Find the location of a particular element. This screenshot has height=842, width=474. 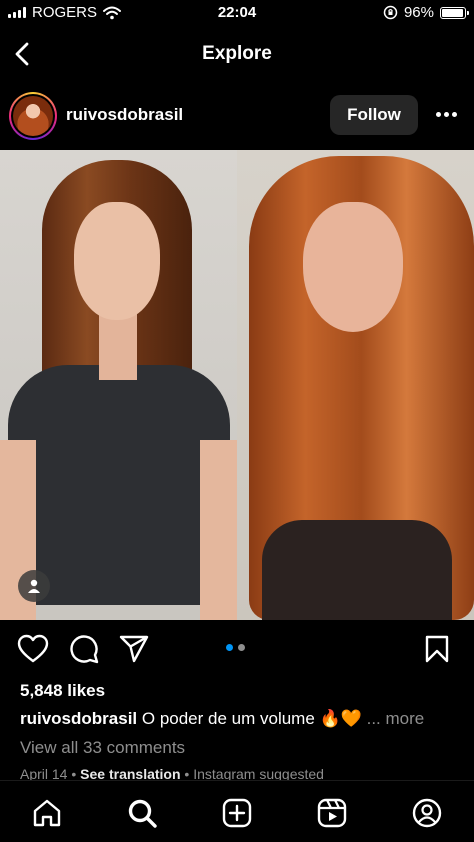

avatar is located at coordinates (33, 116).